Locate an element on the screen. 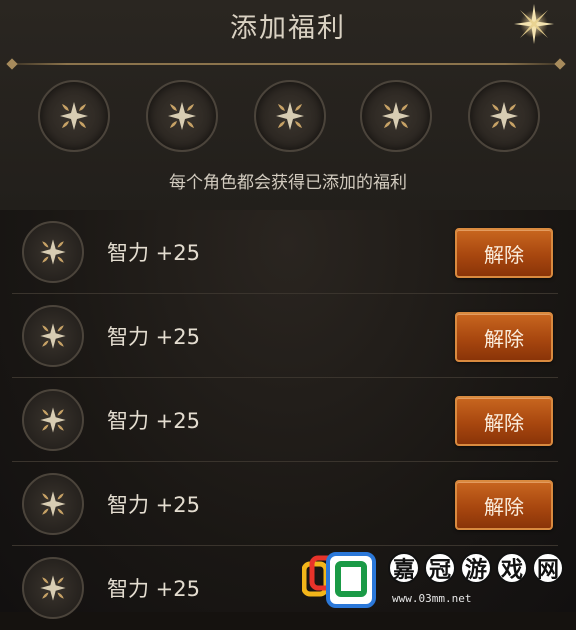 The image size is (576, 630). benefit-slots is located at coordinates (293, 116).